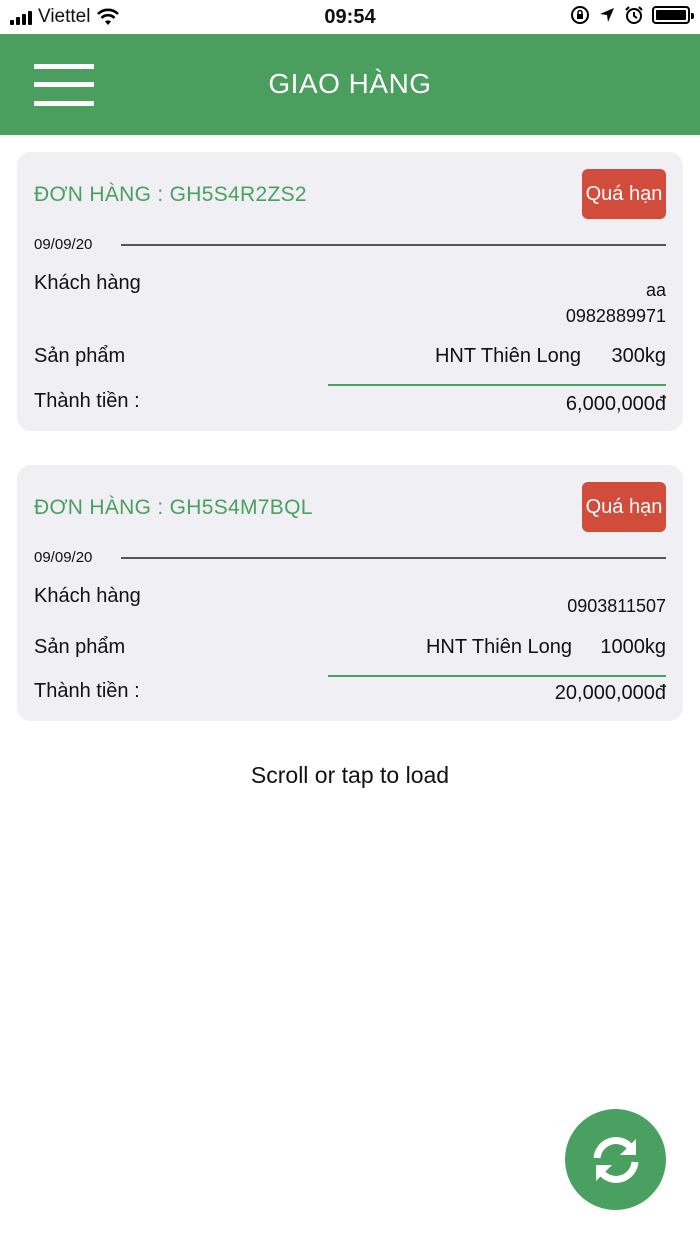  What do you see at coordinates (615, 316) in the screenshot?
I see `customer-phone: 0982889971` at bounding box center [615, 316].